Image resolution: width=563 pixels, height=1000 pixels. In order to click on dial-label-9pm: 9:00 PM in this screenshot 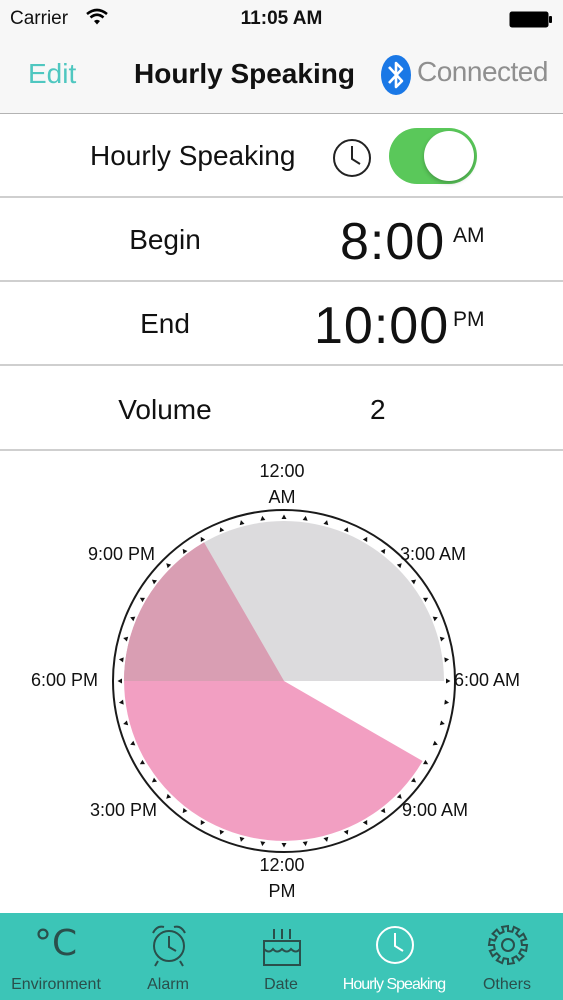, I will do `click(121, 554)`.